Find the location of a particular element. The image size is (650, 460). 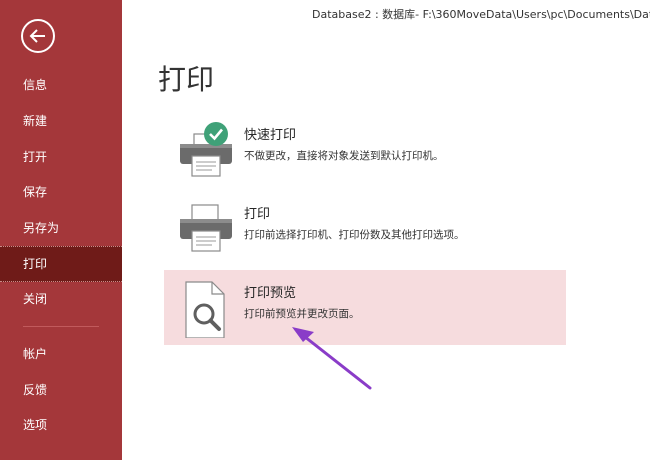

print-preview-icon is located at coordinates (205, 309).